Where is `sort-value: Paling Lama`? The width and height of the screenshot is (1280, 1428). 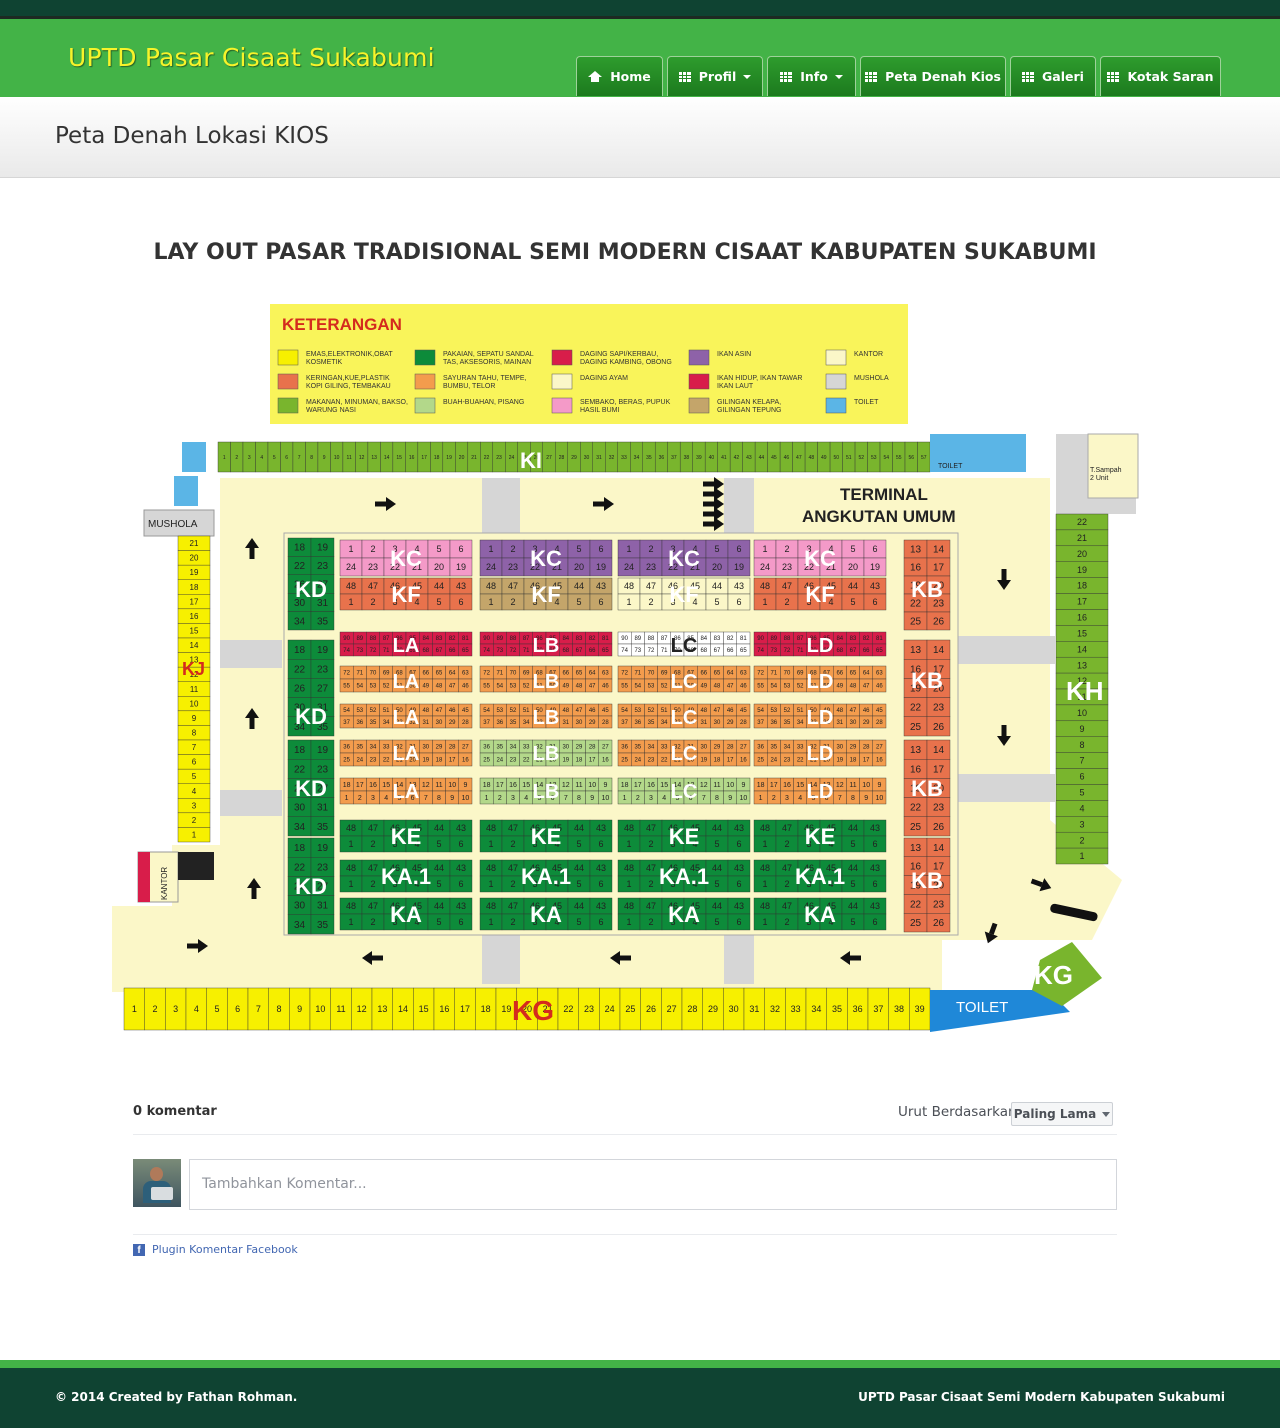
sort-value: Paling Lama is located at coordinates (1055, 1114).